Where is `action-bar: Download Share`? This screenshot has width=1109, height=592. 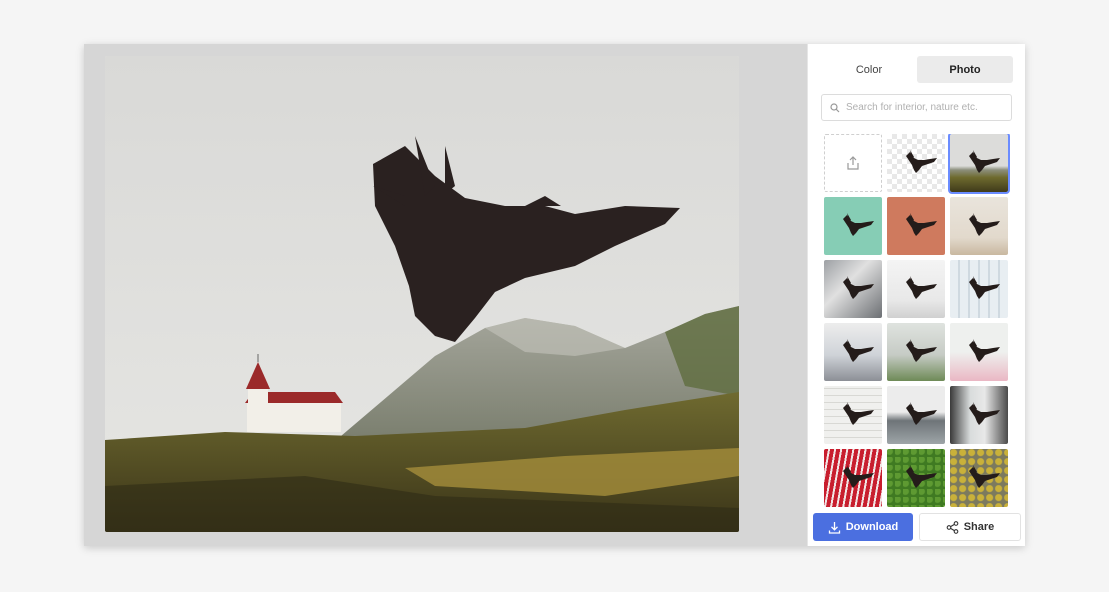 action-bar: Download Share is located at coordinates (917, 527).